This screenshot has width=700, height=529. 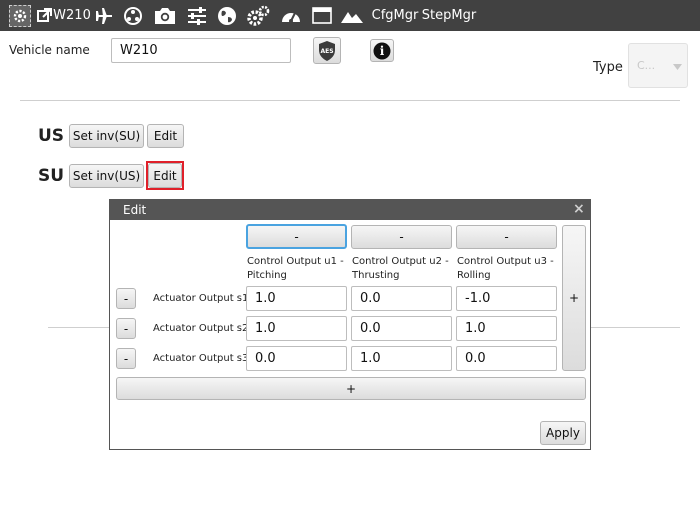 What do you see at coordinates (350, 210) in the screenshot?
I see `dialog-titlebar: Edit ×` at bounding box center [350, 210].